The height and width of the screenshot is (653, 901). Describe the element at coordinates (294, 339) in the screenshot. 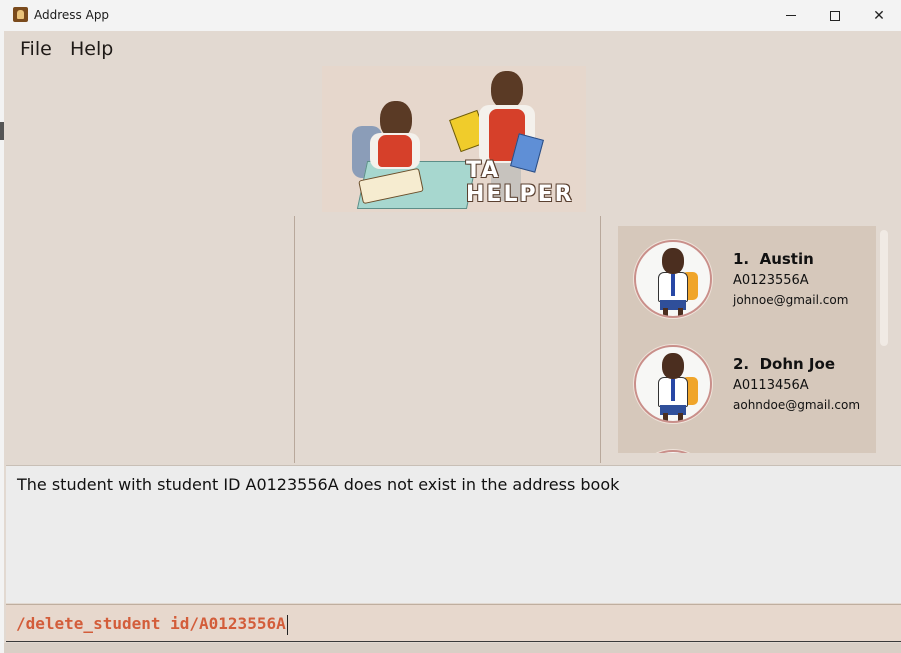

I see `panel-divider-left` at that location.